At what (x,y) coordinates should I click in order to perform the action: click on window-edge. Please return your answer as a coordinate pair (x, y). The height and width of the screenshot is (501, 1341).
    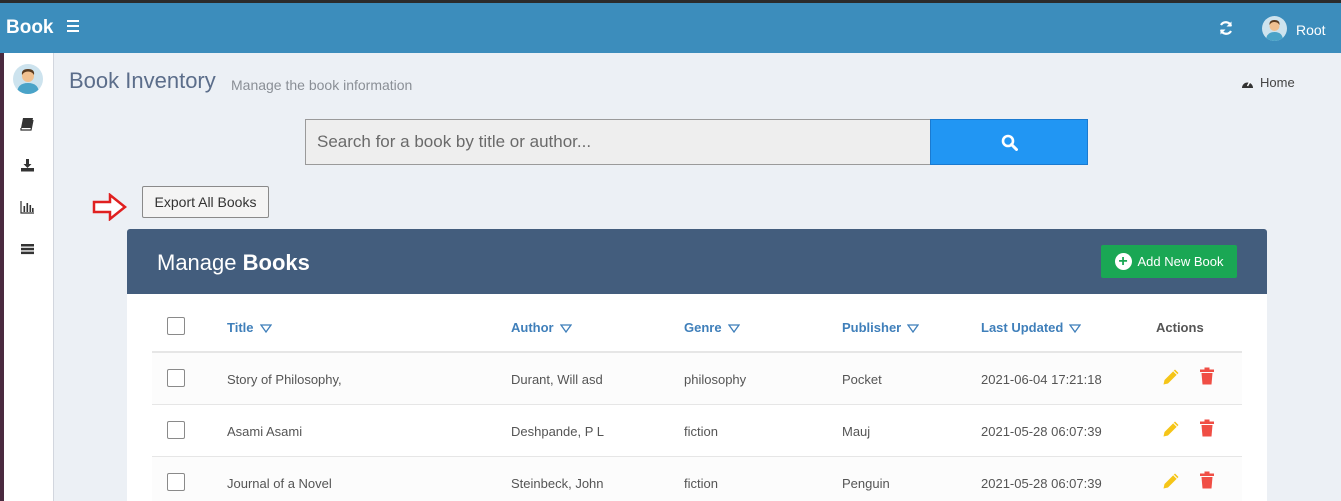
    Looking at the image, I should click on (2, 277).